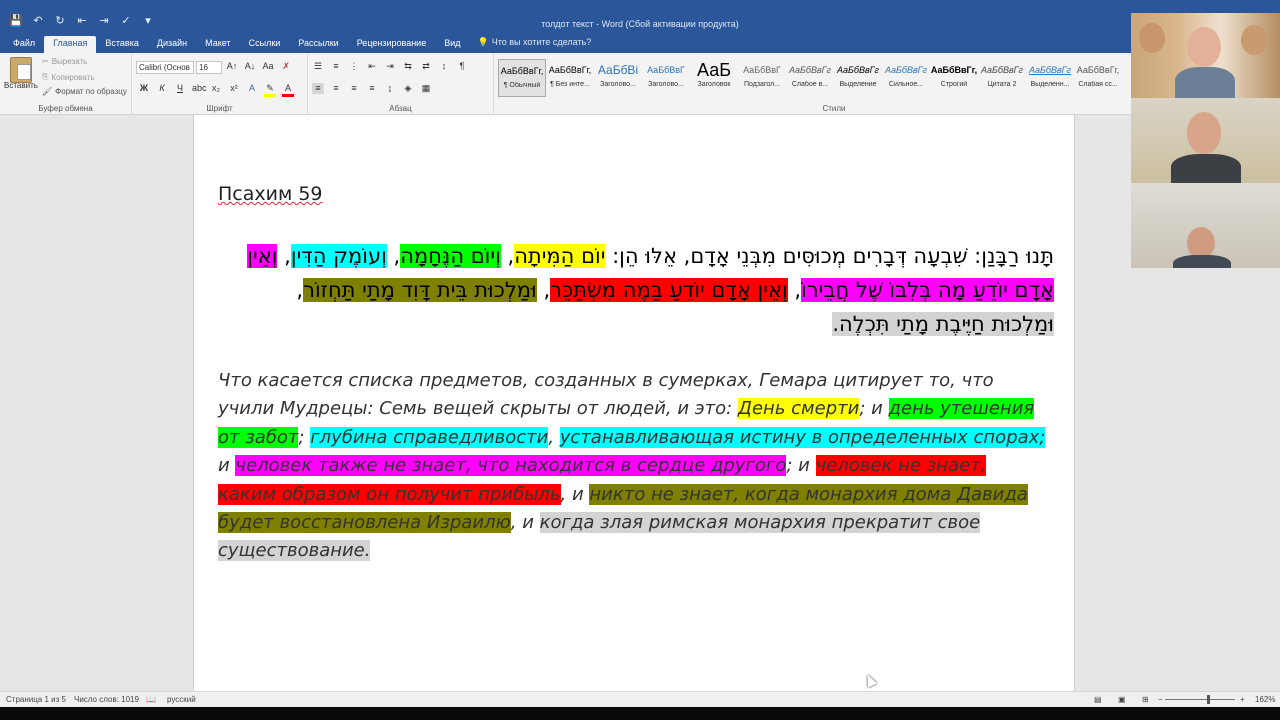 Image resolution: width=1280 pixels, height=720 pixels. Describe the element at coordinates (426, 66) in the screenshot. I see `ltr-icon: ⇄` at that location.